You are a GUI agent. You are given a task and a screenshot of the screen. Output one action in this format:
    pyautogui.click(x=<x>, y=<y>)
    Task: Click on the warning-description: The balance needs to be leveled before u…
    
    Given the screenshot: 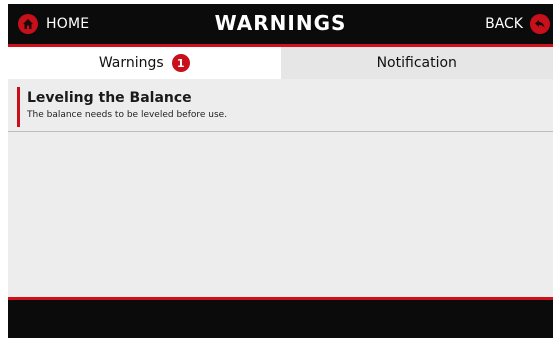 What is the action you would take?
    pyautogui.click(x=127, y=115)
    